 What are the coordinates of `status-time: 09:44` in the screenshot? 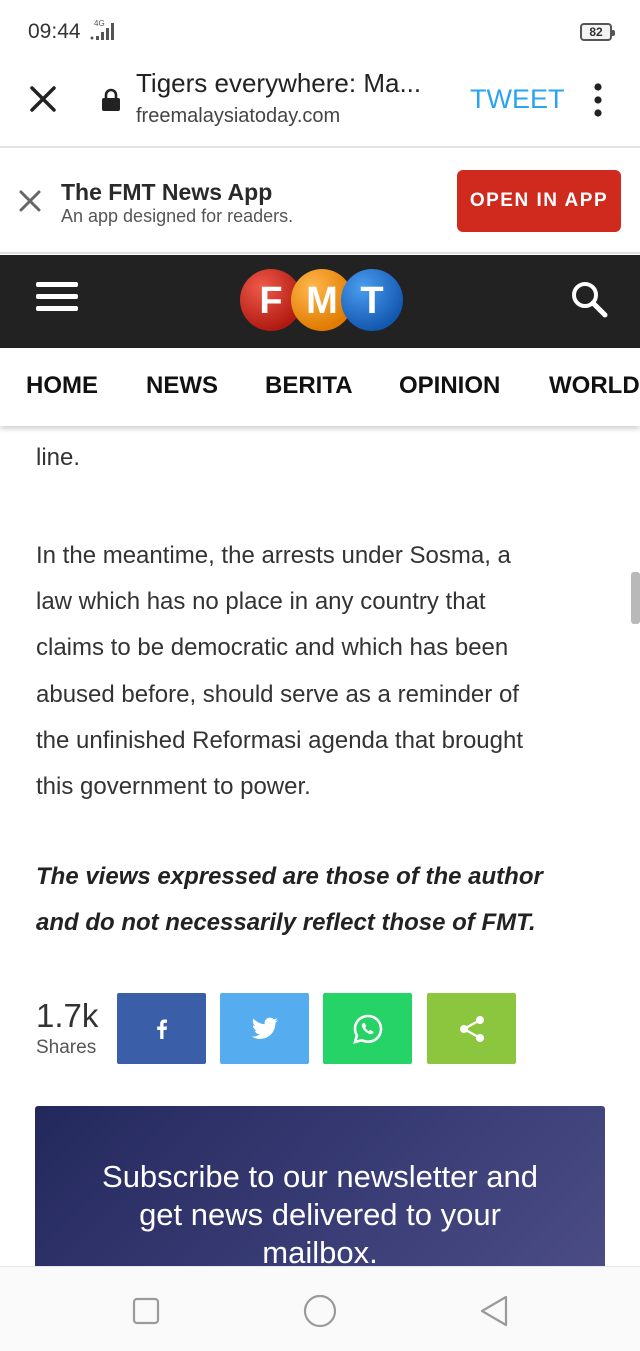 It's located at (54, 31).